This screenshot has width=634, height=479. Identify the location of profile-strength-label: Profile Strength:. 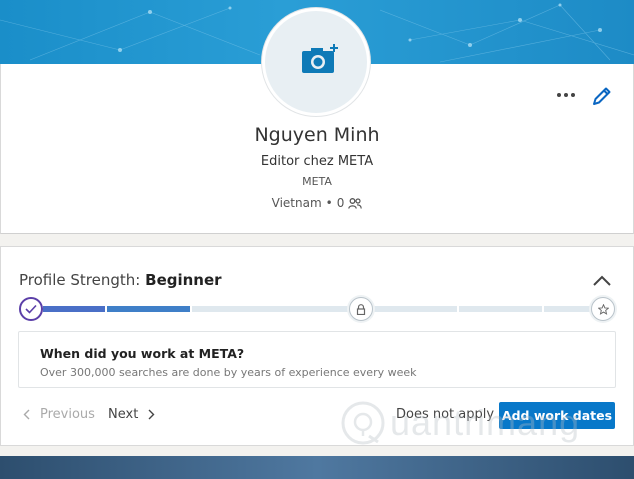
(80, 280).